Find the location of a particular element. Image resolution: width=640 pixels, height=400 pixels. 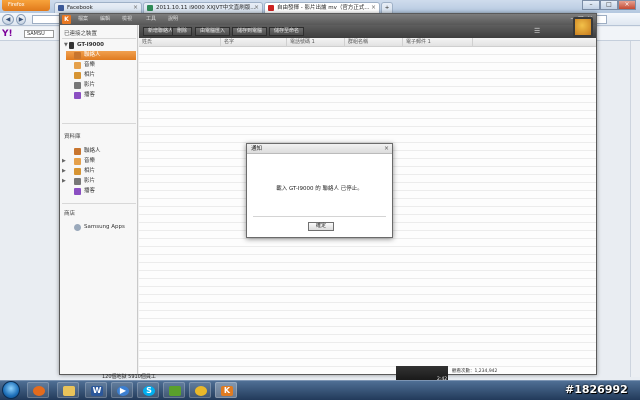

col-group: 群組名稱 is located at coordinates (374, 42).